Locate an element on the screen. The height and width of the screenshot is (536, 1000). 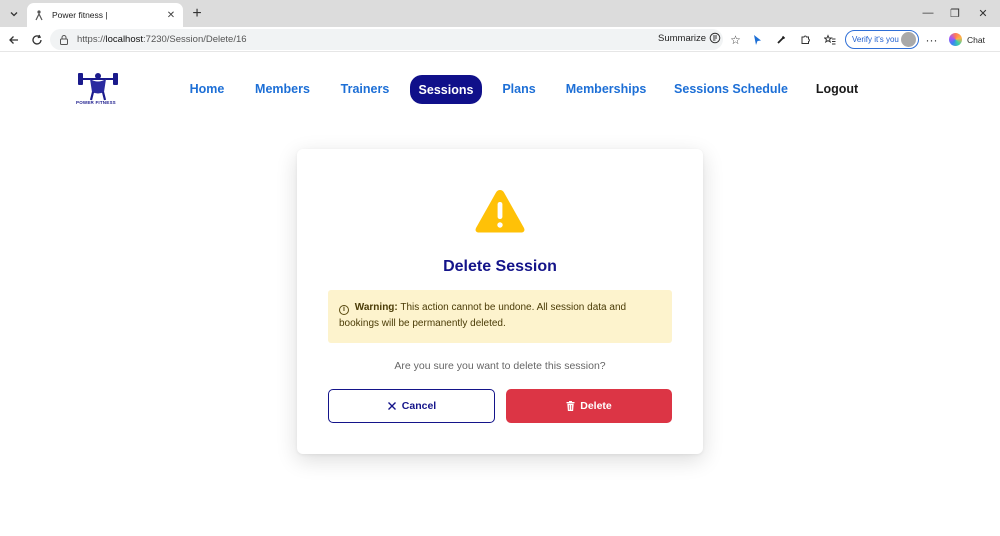
profile-avatar is located at coordinates (908, 39).